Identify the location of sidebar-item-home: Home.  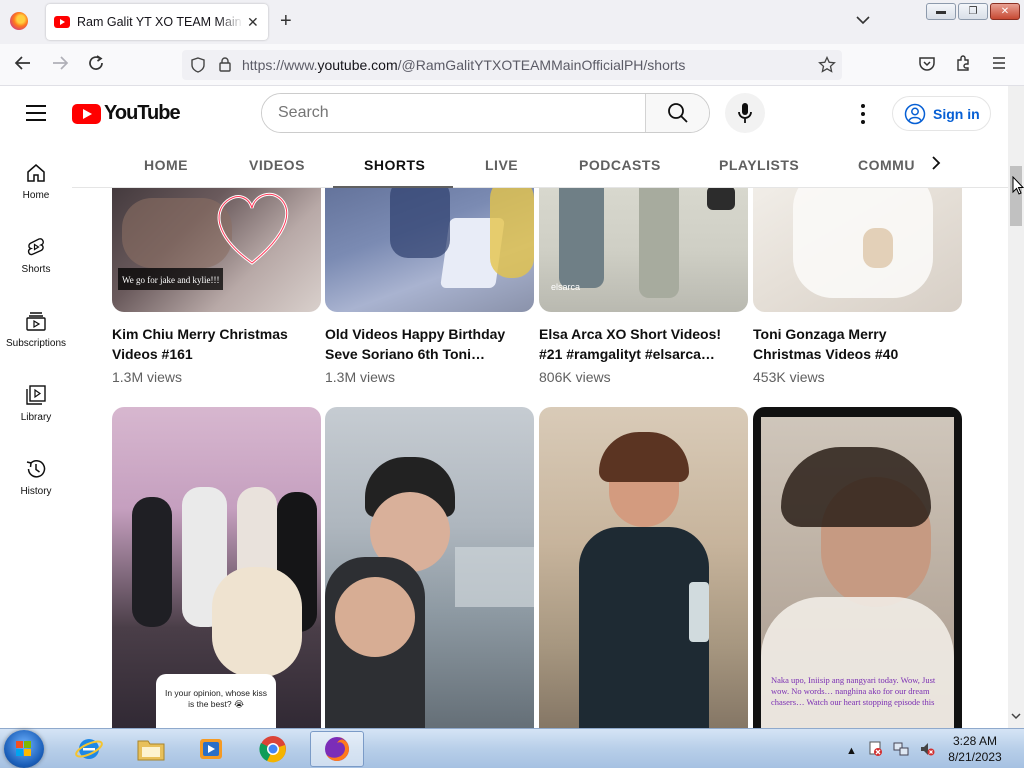
(36, 179).